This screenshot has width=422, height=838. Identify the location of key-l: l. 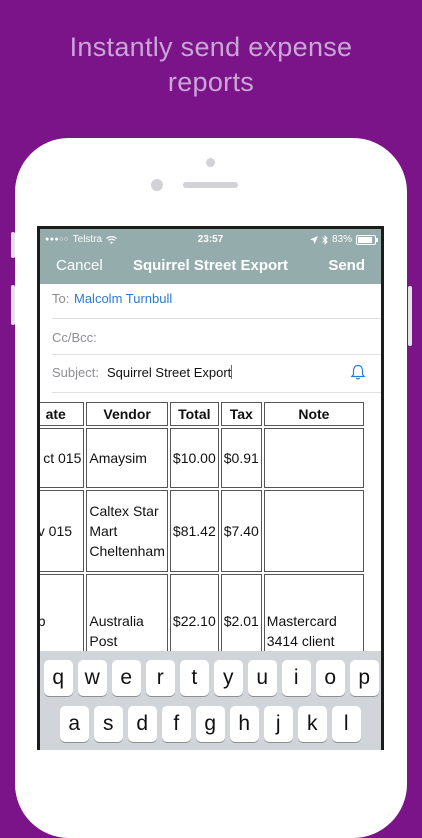
(346, 724).